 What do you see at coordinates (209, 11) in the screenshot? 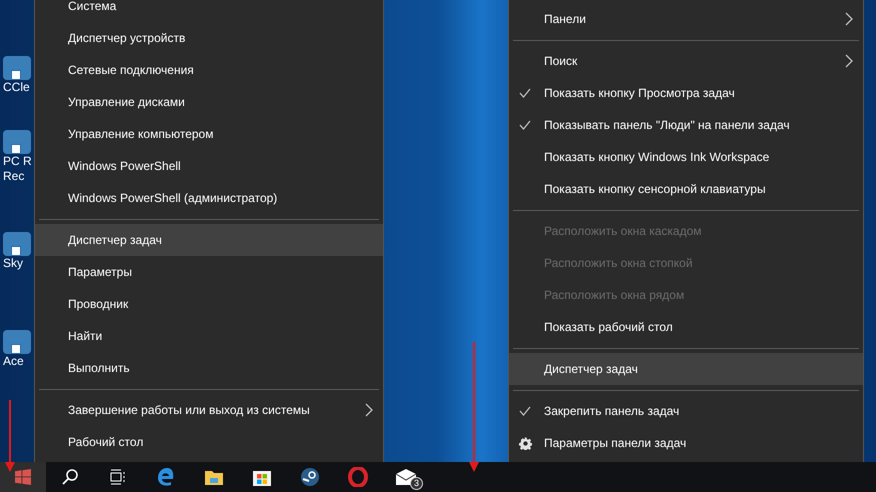
I see `menu-item: Система` at bounding box center [209, 11].